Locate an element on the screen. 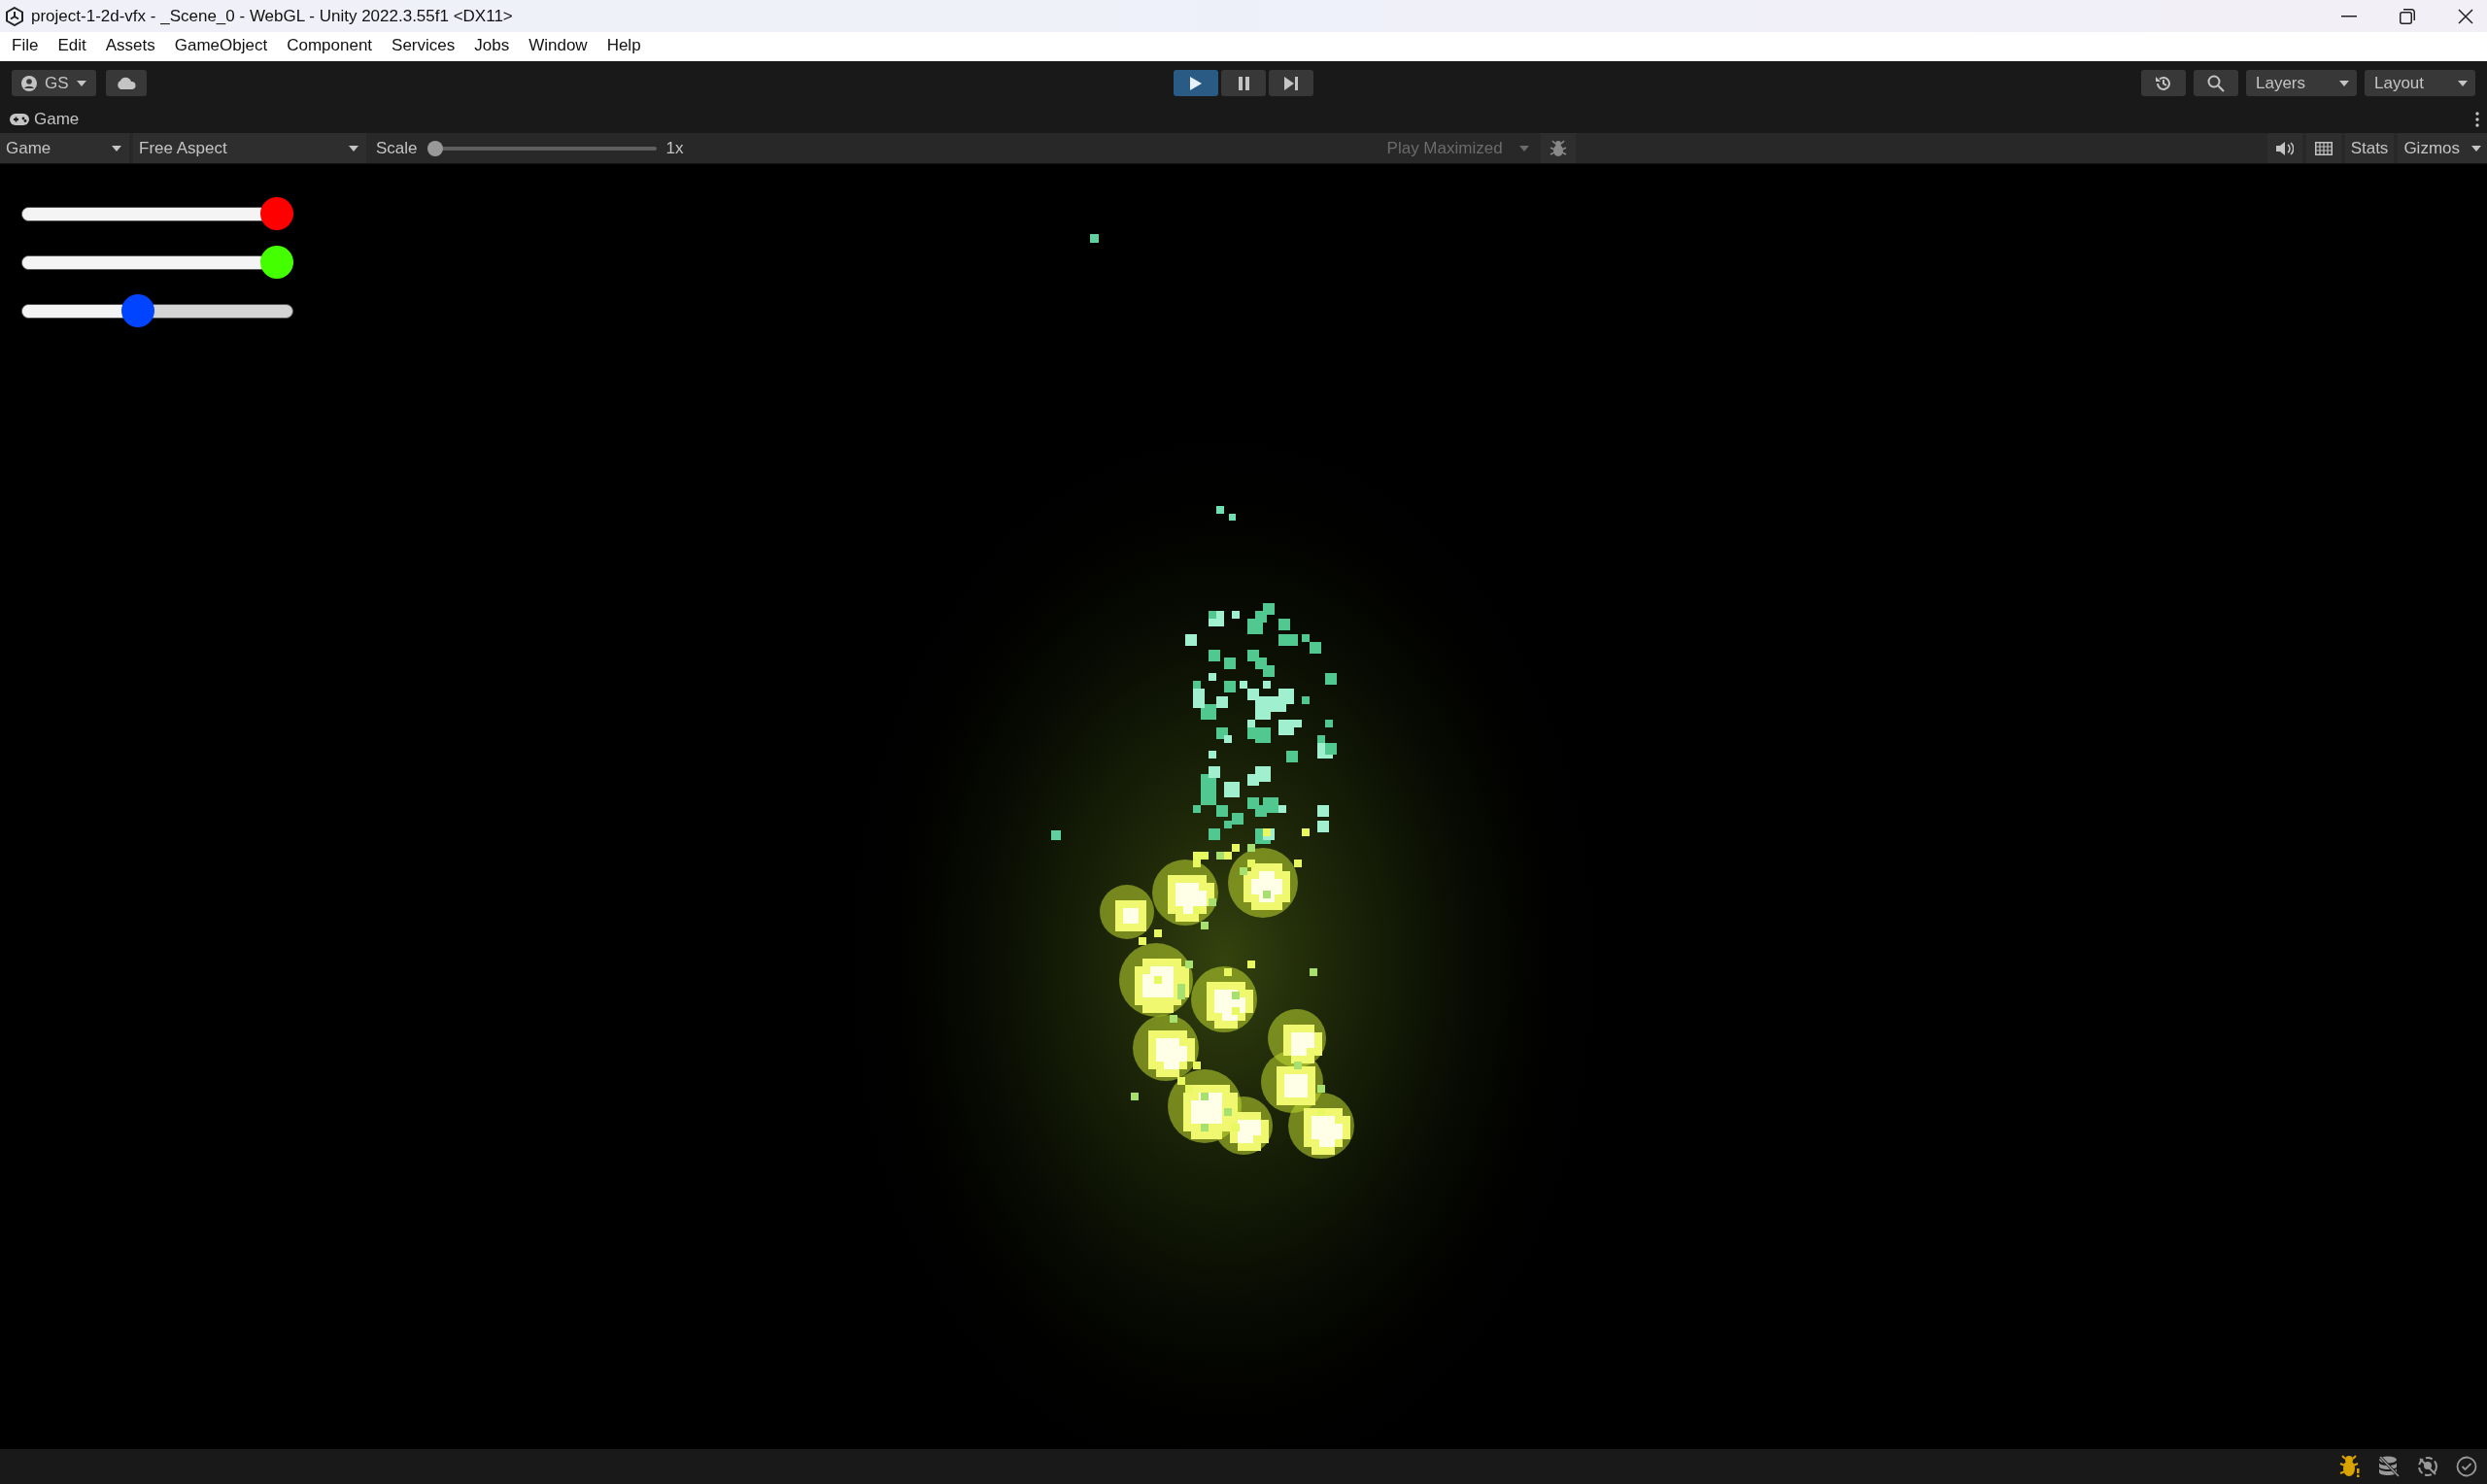 Image resolution: width=2487 pixels, height=1484 pixels. database-off-icon is located at coordinates (2389, 1466).